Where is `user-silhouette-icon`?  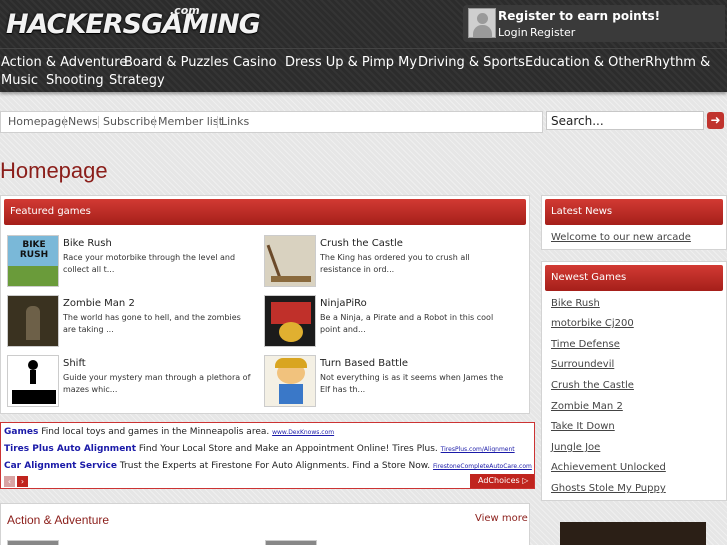
user-silhouette-icon is located at coordinates (482, 23).